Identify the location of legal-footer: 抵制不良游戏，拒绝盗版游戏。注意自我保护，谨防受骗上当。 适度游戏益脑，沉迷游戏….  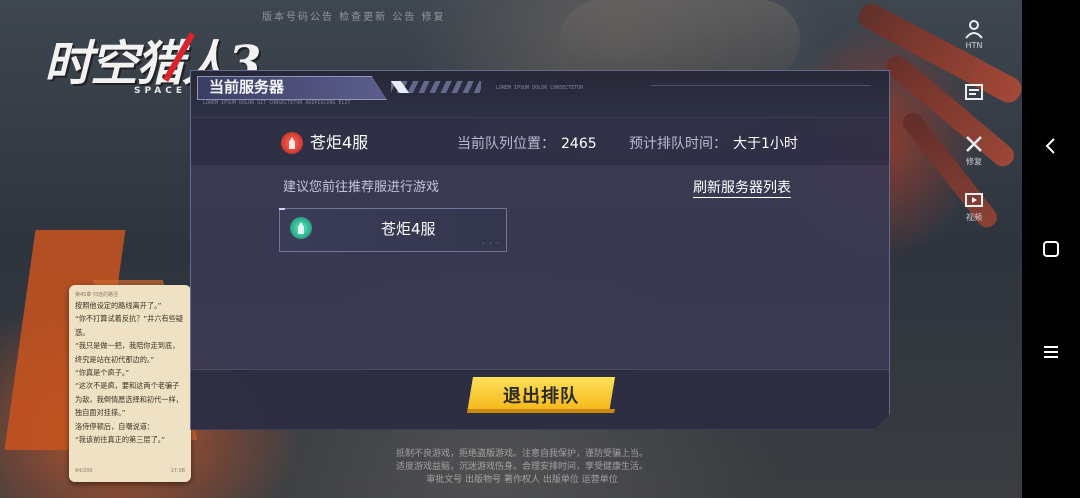
(522, 467).